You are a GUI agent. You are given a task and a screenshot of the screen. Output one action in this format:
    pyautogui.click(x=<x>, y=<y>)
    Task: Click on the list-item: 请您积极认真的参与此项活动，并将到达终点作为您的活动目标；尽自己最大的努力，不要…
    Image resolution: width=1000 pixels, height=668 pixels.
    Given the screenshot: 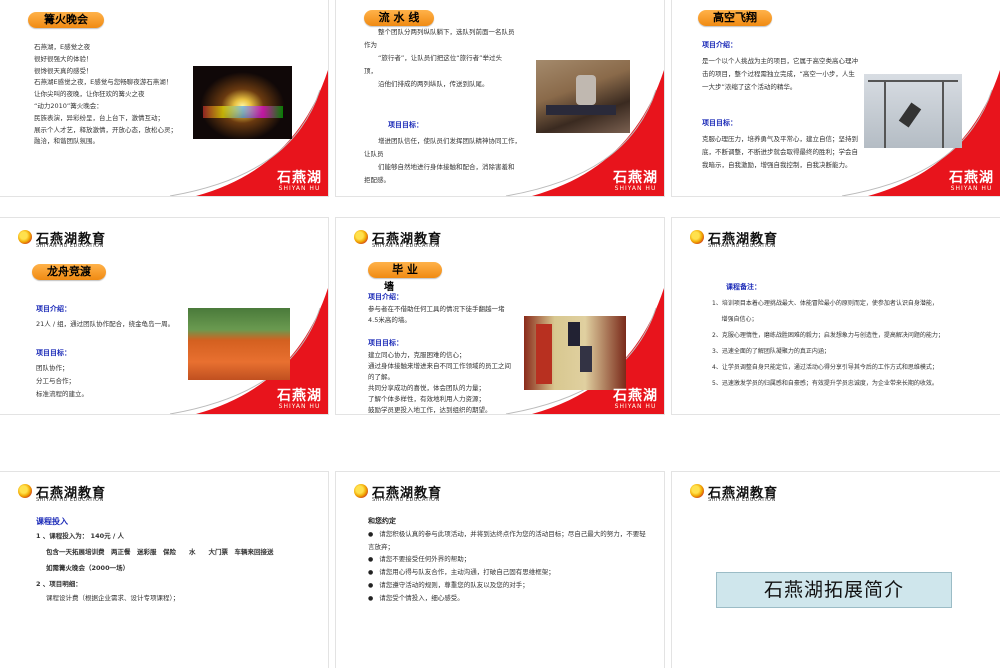 What is the action you would take?
    pyautogui.click(x=507, y=540)
    